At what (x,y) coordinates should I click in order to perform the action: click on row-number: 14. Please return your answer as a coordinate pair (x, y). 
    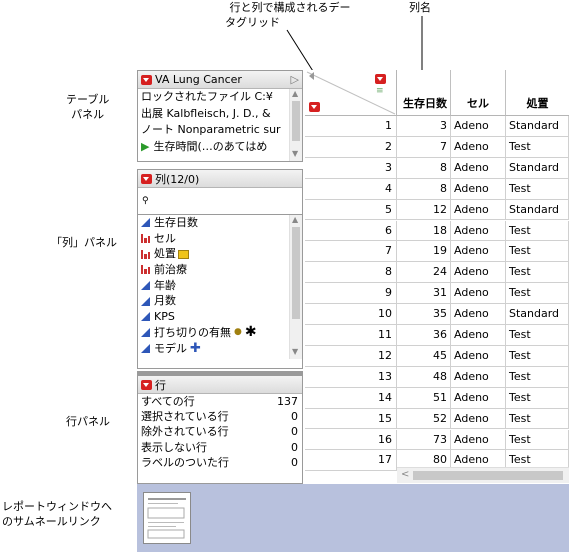
    Looking at the image, I should click on (351, 398).